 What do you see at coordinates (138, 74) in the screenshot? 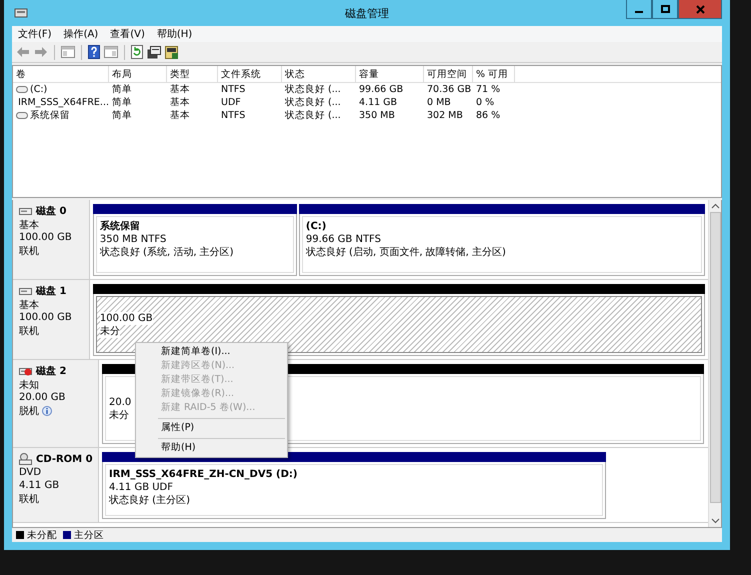
I see `column-header: 布局` at bounding box center [138, 74].